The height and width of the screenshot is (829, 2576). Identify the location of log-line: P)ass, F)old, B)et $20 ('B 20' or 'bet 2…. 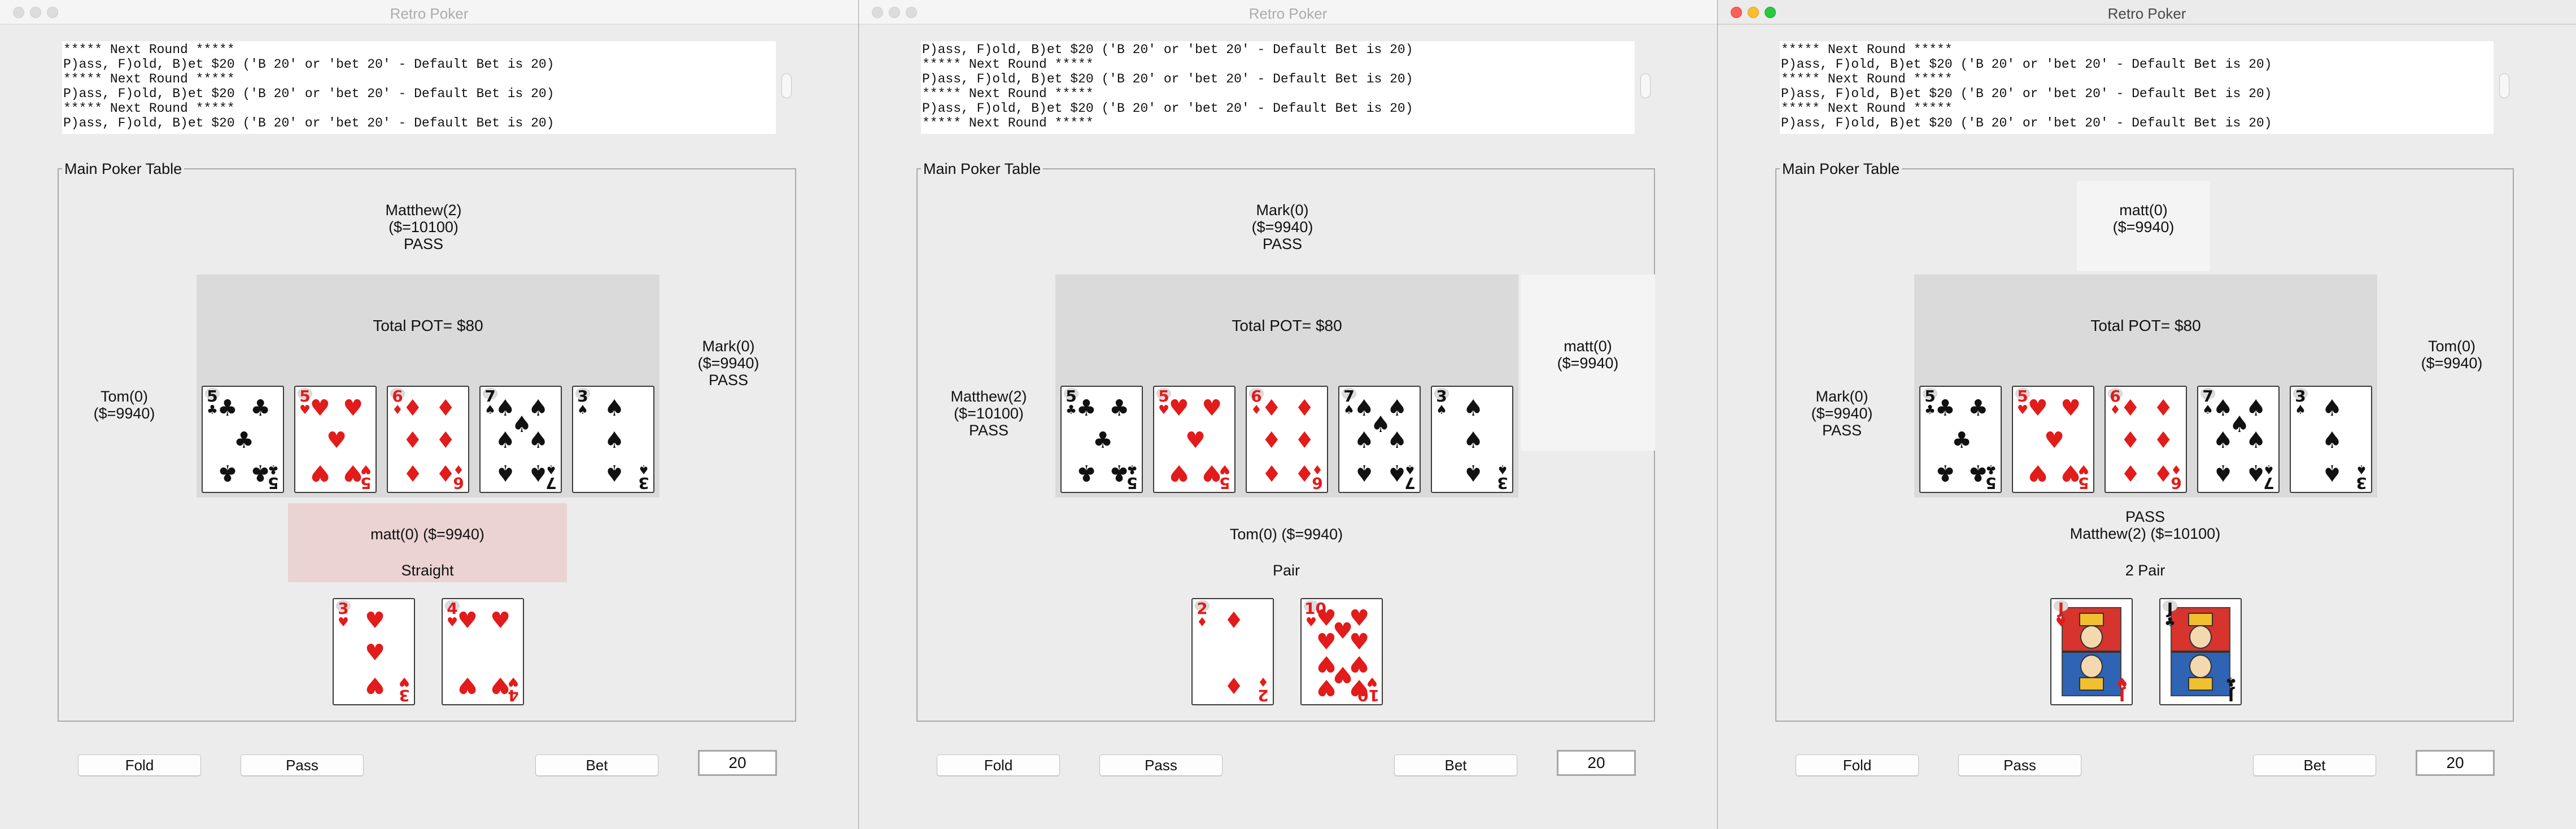
(309, 64).